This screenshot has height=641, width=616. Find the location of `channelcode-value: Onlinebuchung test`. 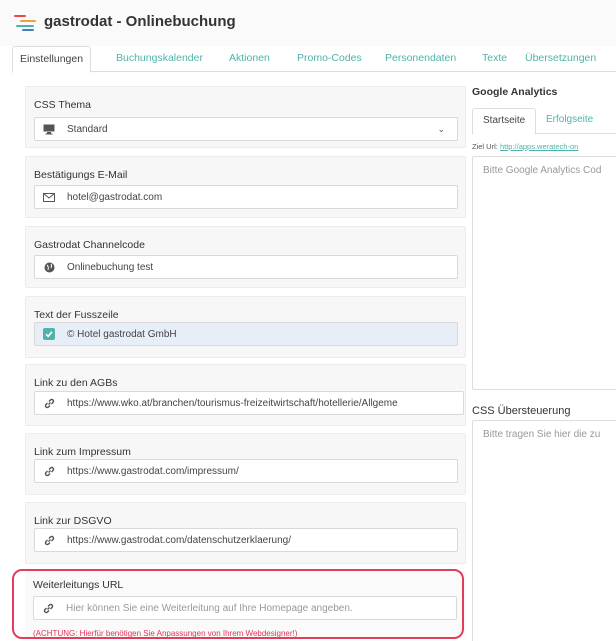

channelcode-value: Onlinebuchung test is located at coordinates (110, 267).